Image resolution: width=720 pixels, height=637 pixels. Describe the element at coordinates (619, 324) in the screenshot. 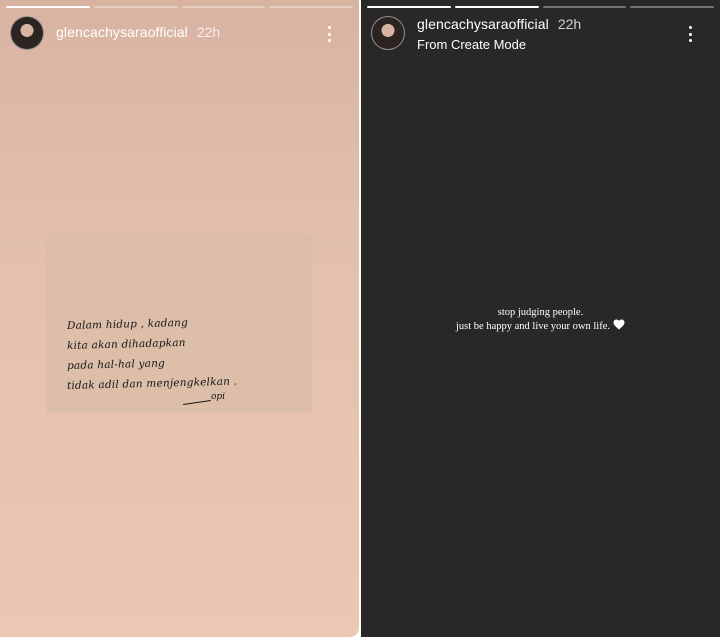

I see `white-heart-icon` at that location.